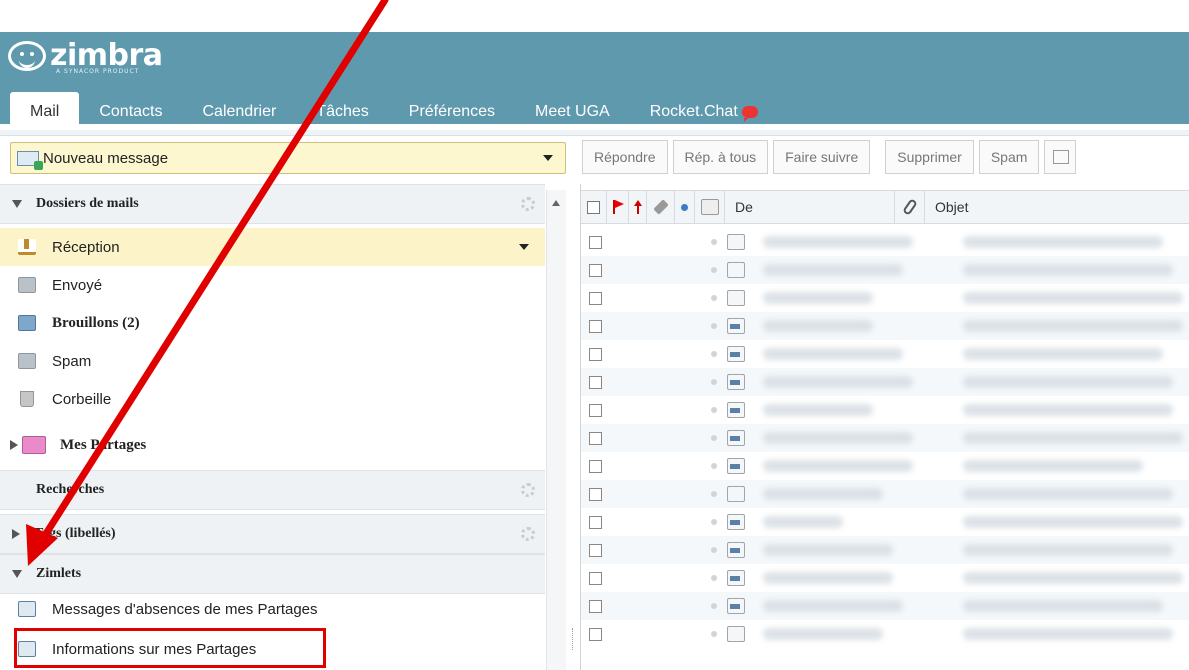  What do you see at coordinates (810, 207) in the screenshot?
I see `from-column-header: De` at bounding box center [810, 207].